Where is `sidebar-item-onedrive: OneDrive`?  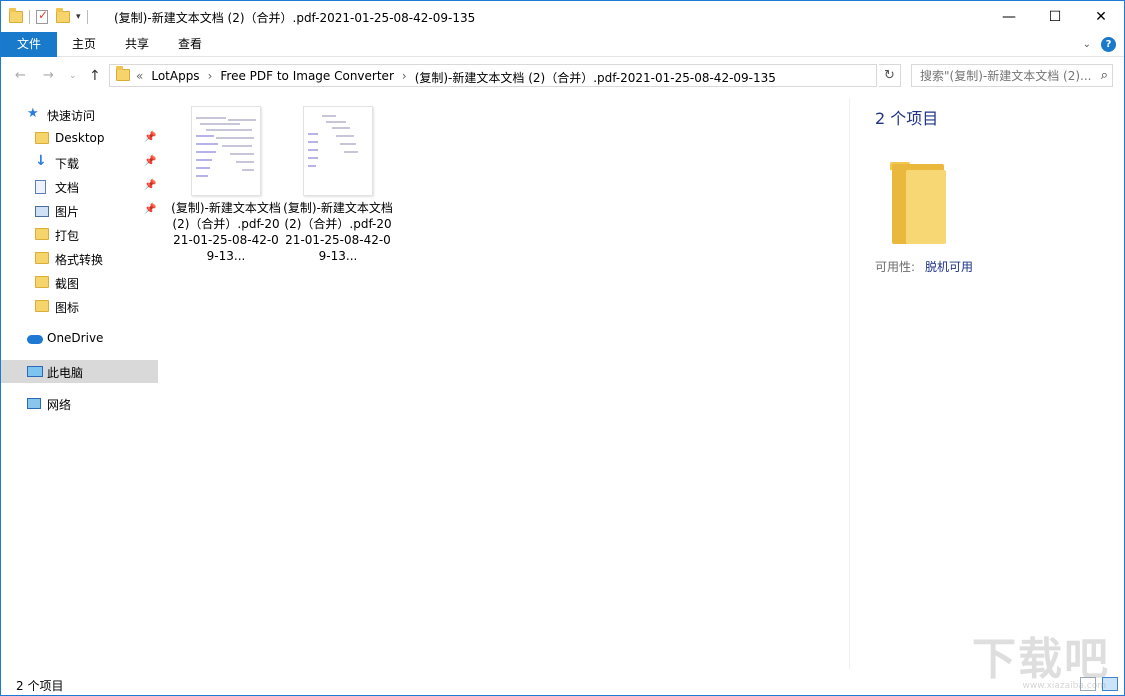 sidebar-item-onedrive: OneDrive is located at coordinates (79, 338).